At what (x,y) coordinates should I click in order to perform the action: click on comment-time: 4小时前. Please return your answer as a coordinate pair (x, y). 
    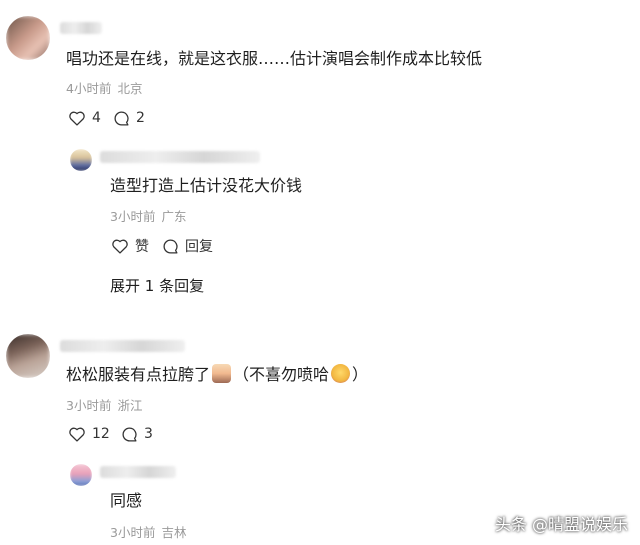
    Looking at the image, I should click on (89, 88).